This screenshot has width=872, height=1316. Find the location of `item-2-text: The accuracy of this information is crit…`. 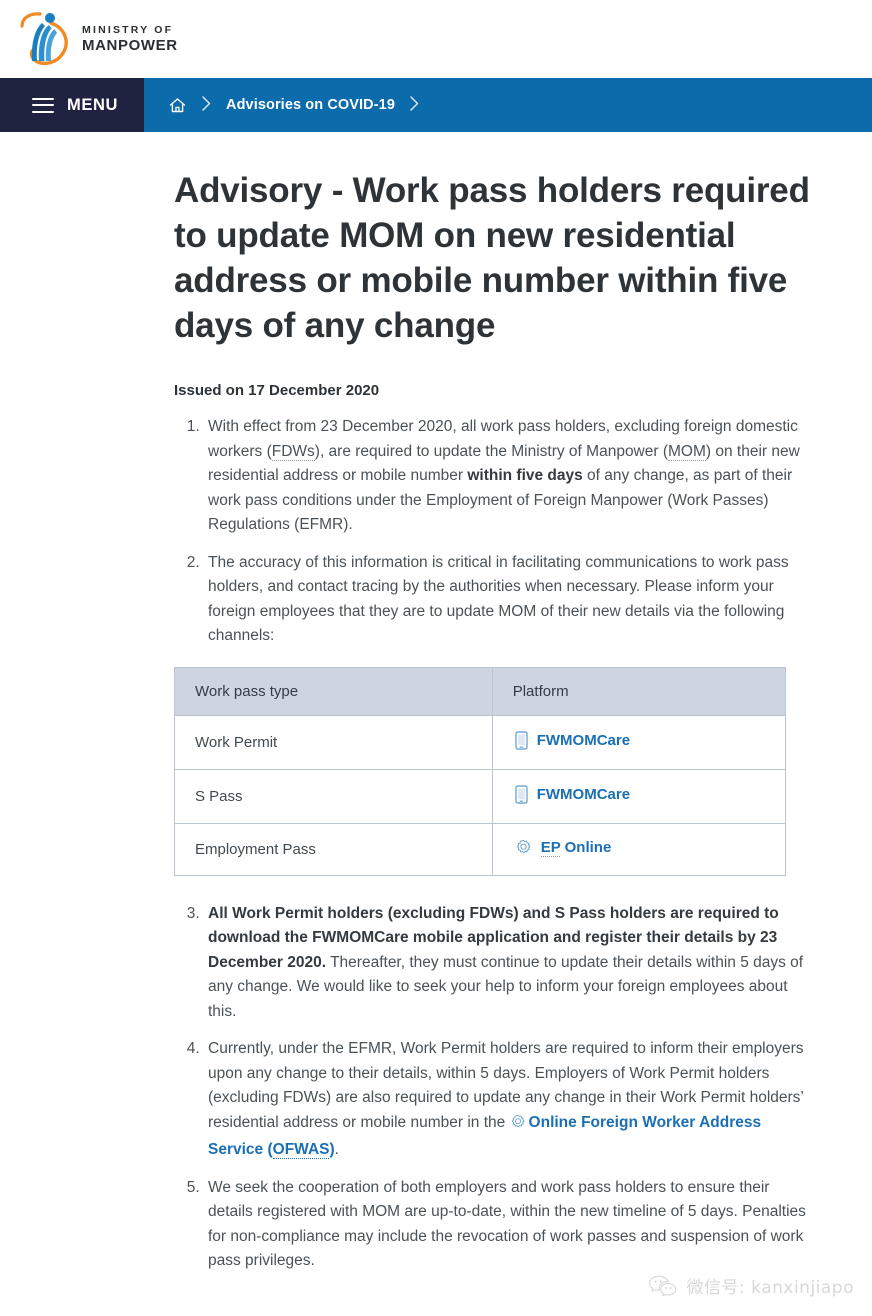

item-2-text: The accuracy of this information is crit… is located at coordinates (498, 599).